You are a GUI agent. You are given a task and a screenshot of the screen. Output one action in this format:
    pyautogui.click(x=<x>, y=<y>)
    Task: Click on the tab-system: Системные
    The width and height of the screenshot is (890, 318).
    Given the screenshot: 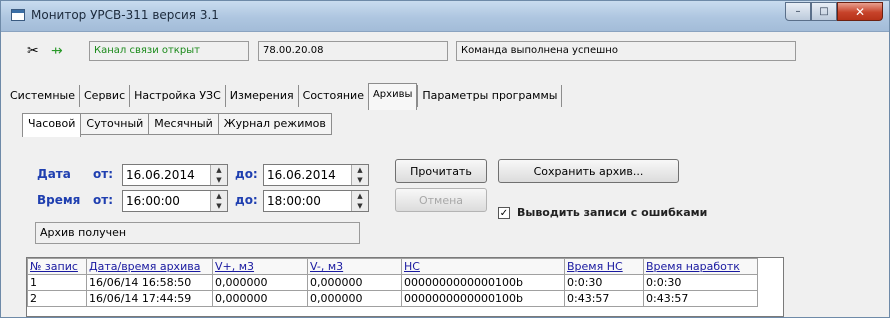 What is the action you would take?
    pyautogui.click(x=43, y=96)
    